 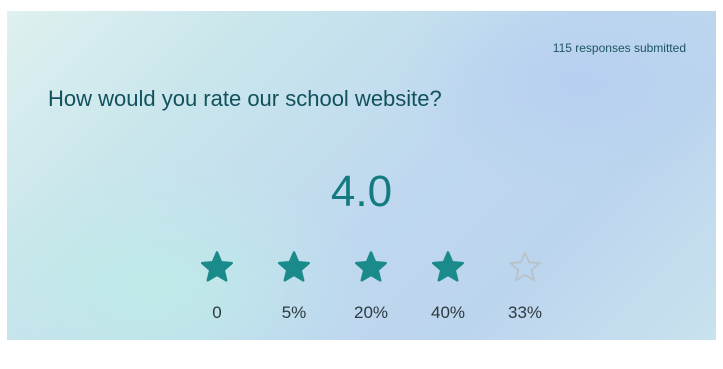 I want to click on star-column-4: 40%, so click(x=448, y=286).